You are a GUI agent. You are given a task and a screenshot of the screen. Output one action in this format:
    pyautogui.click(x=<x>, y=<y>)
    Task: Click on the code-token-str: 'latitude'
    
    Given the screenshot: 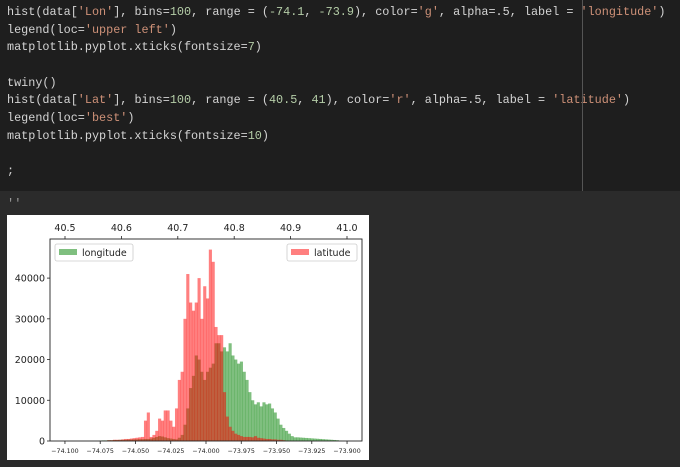 What is the action you would take?
    pyautogui.click(x=587, y=100)
    